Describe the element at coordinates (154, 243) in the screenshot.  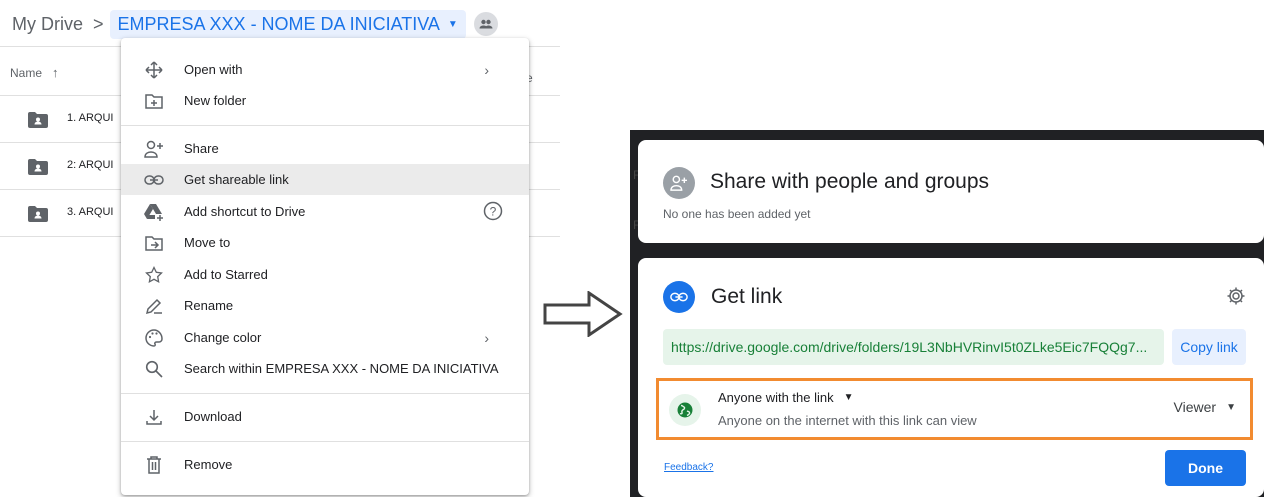
I see `move-folder-icon` at that location.